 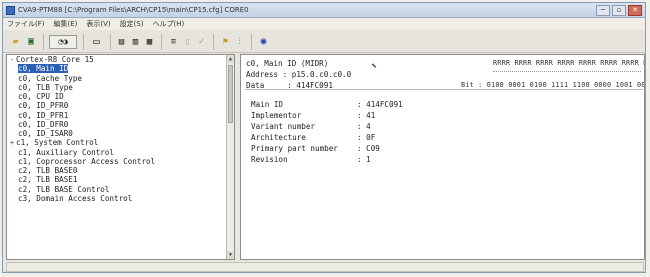 What do you see at coordinates (325, 267) in the screenshot?
I see `status-bar` at bounding box center [325, 267].